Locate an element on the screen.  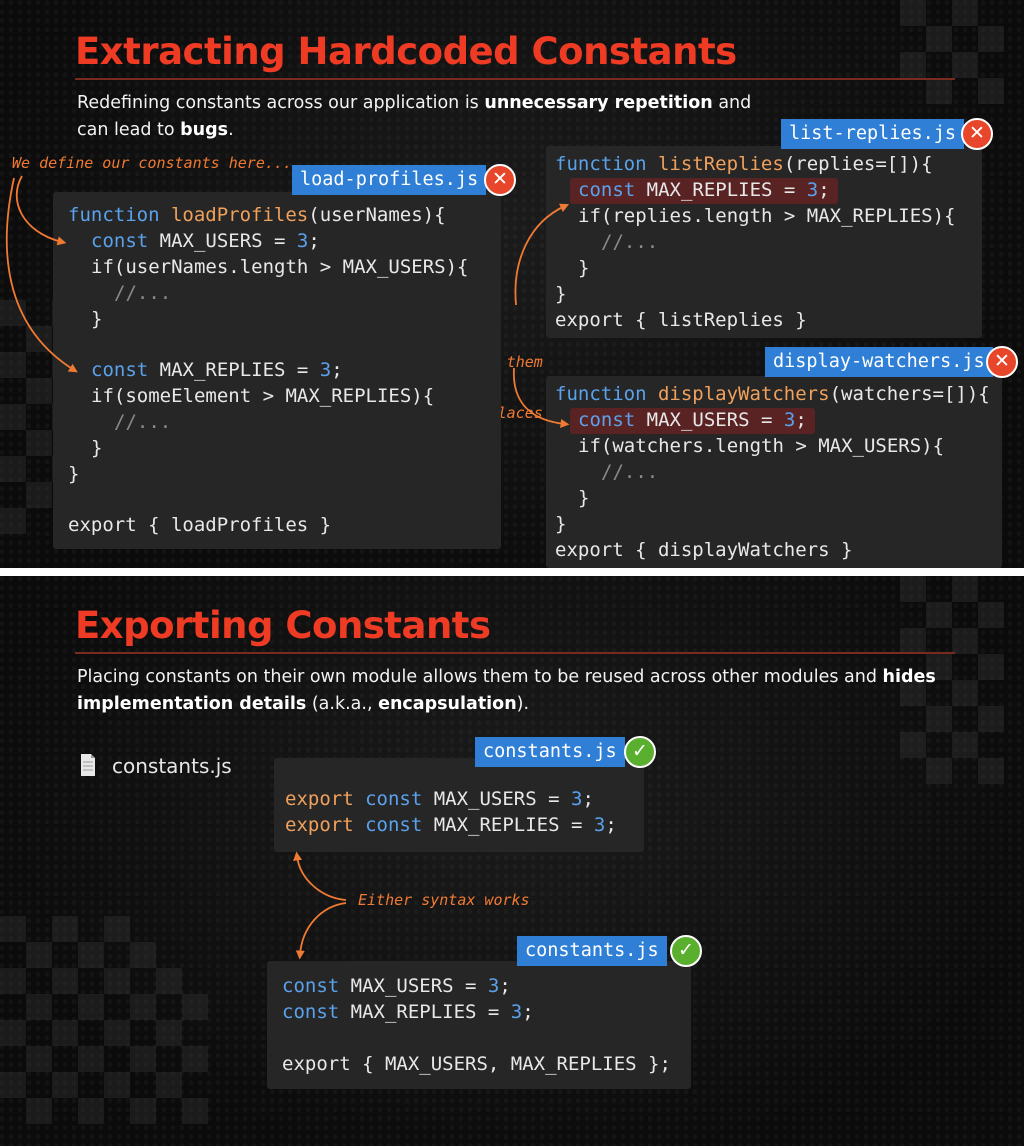
arrow-either-down is located at coordinates (321, 931).